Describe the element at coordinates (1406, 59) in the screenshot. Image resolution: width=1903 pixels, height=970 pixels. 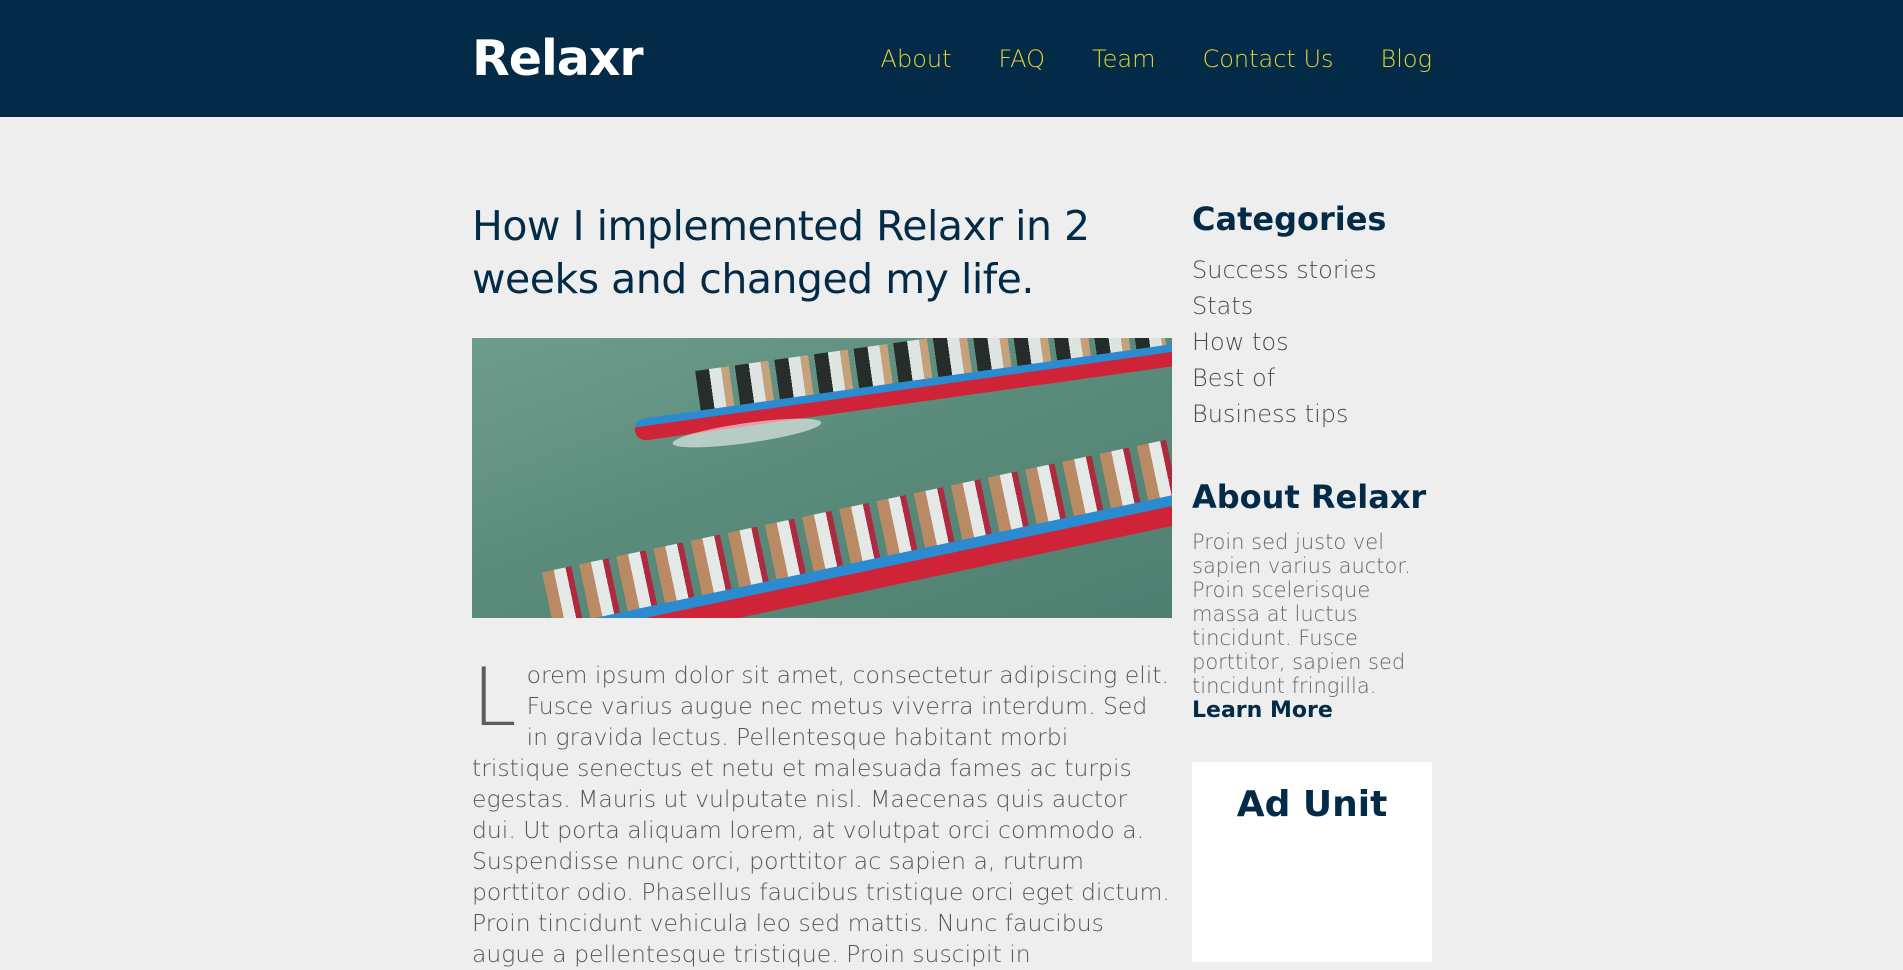
I see `nav-link-blog: Blog` at that location.